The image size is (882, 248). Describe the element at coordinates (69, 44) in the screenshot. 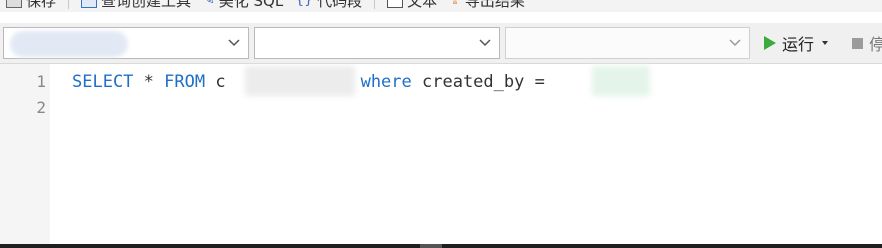

I see `redacted-connection-name` at that location.